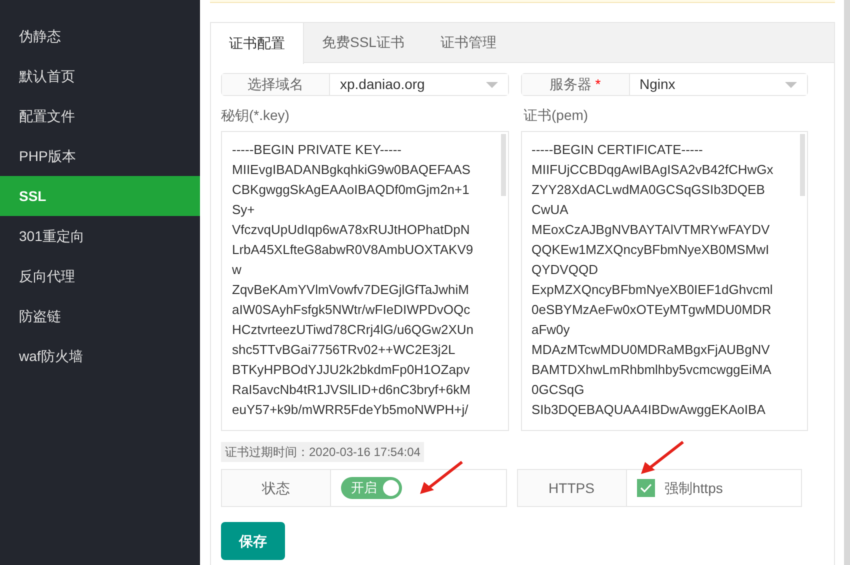 The height and width of the screenshot is (565, 850). I want to click on tab: 免费SSL证书, so click(363, 42).